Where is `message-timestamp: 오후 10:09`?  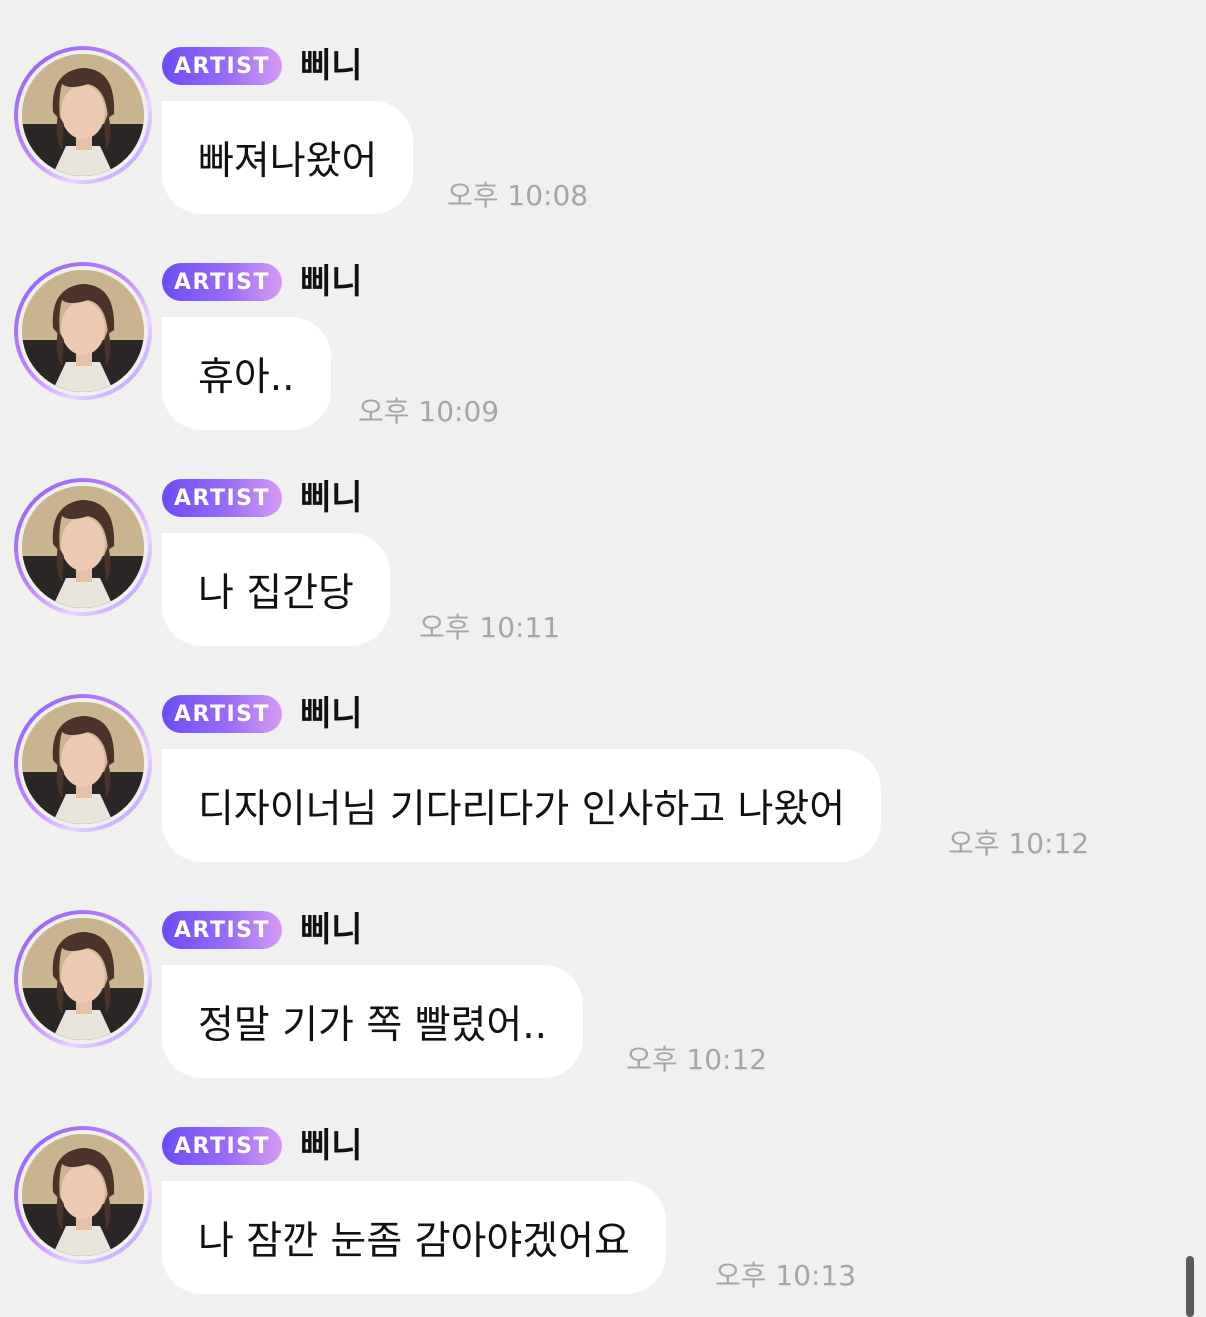 message-timestamp: 오후 10:09 is located at coordinates (429, 411).